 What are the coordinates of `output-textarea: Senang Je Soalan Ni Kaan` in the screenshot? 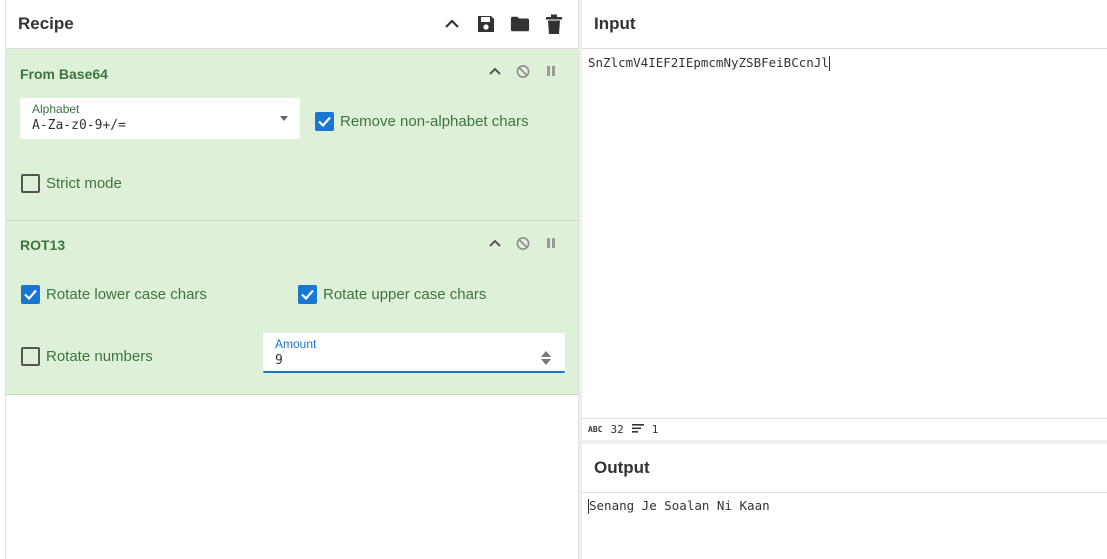 It's located at (679, 506).